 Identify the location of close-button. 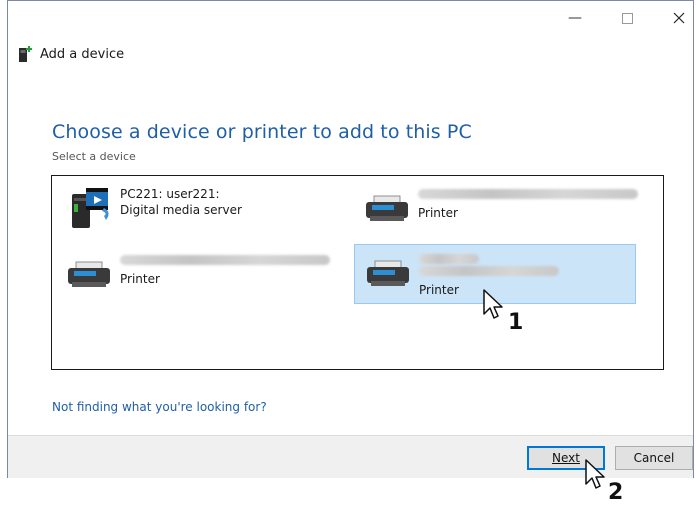
(679, 18).